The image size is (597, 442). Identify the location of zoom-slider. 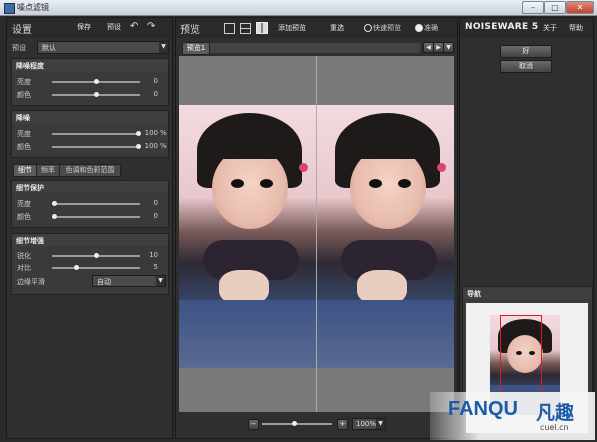
(297, 424).